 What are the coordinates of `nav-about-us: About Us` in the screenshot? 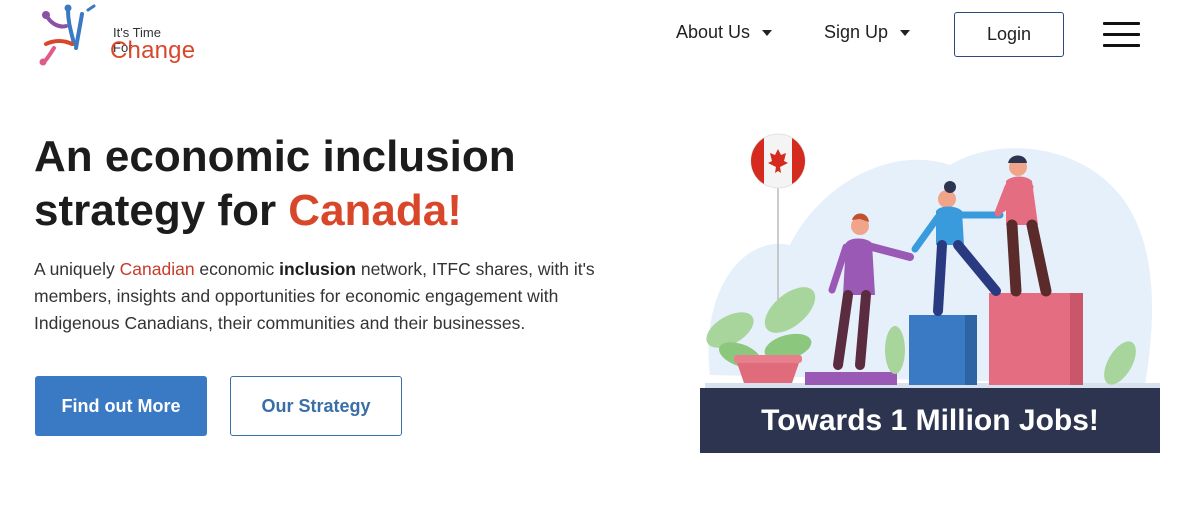 It's located at (724, 32).